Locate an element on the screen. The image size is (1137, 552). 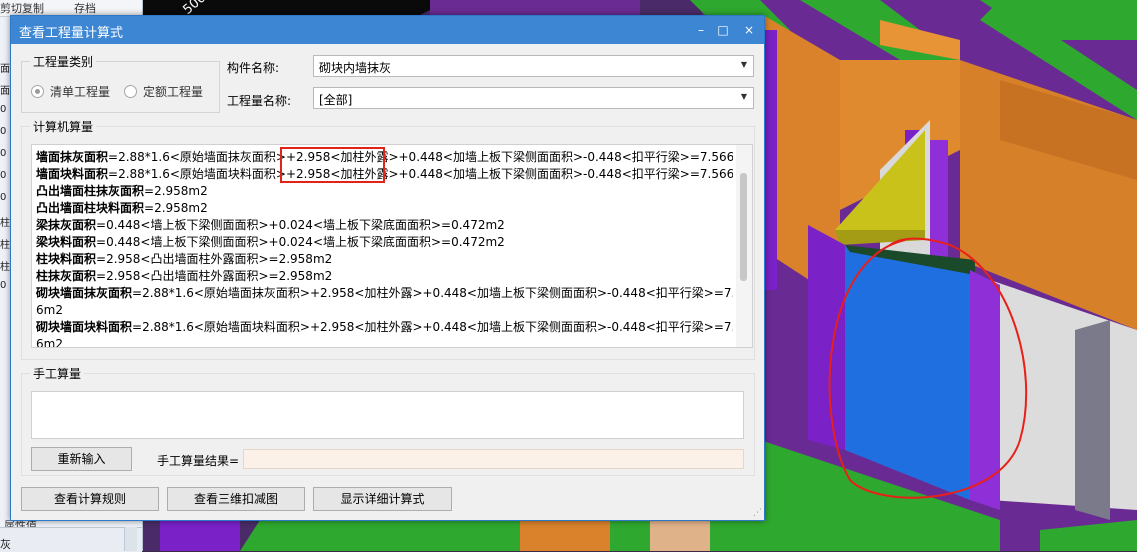
manual-result-label: 手工算量结果= is located at coordinates (198, 461).